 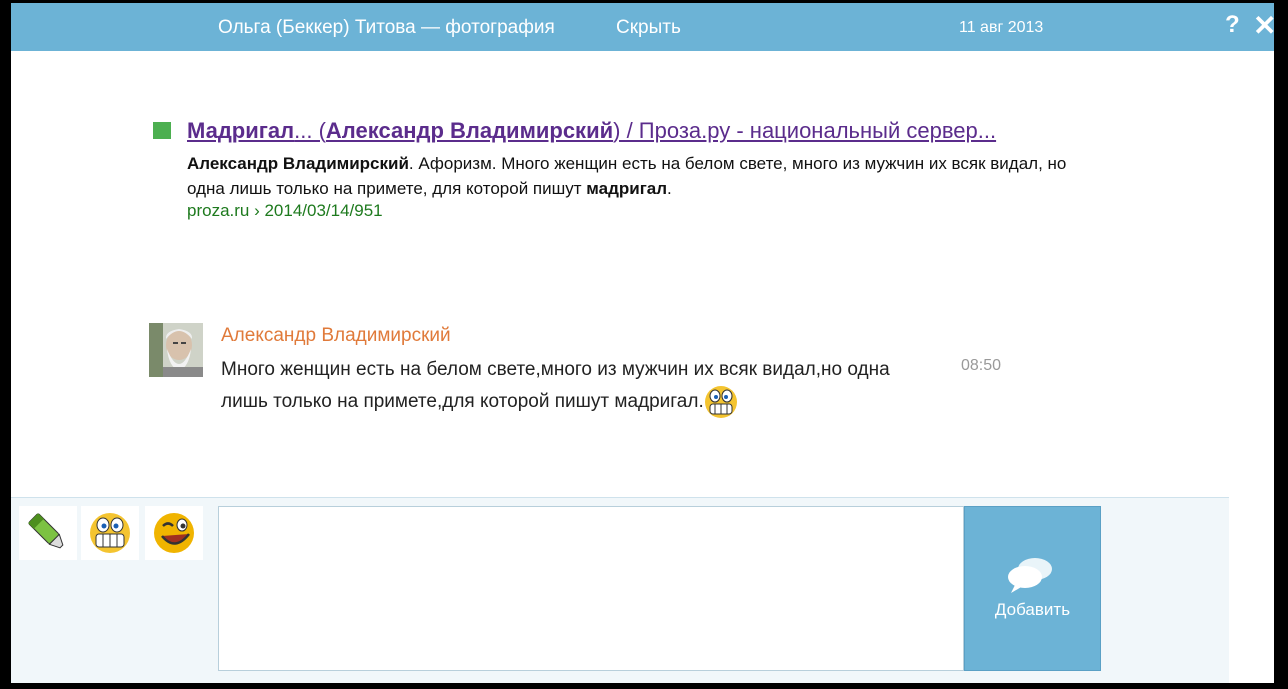 I want to click on window-frame, so click(x=1281, y=344).